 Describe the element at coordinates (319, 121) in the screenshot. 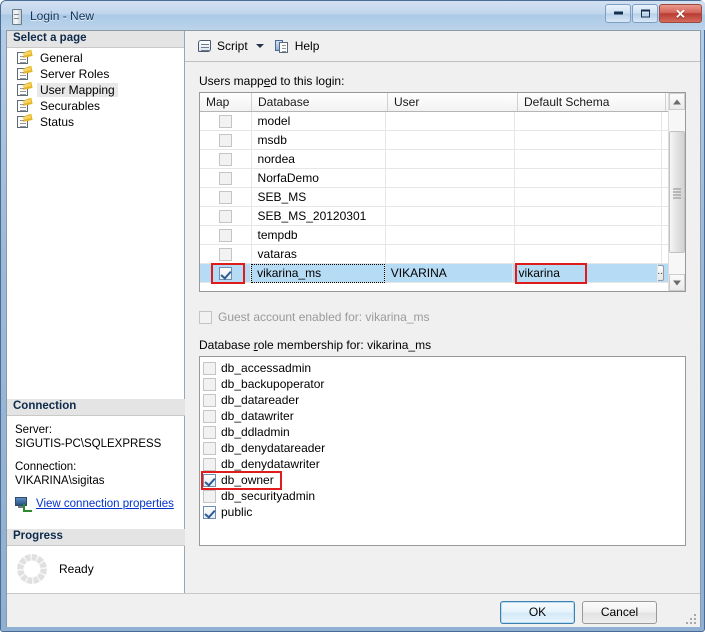

I see `row-database-cell: model` at that location.